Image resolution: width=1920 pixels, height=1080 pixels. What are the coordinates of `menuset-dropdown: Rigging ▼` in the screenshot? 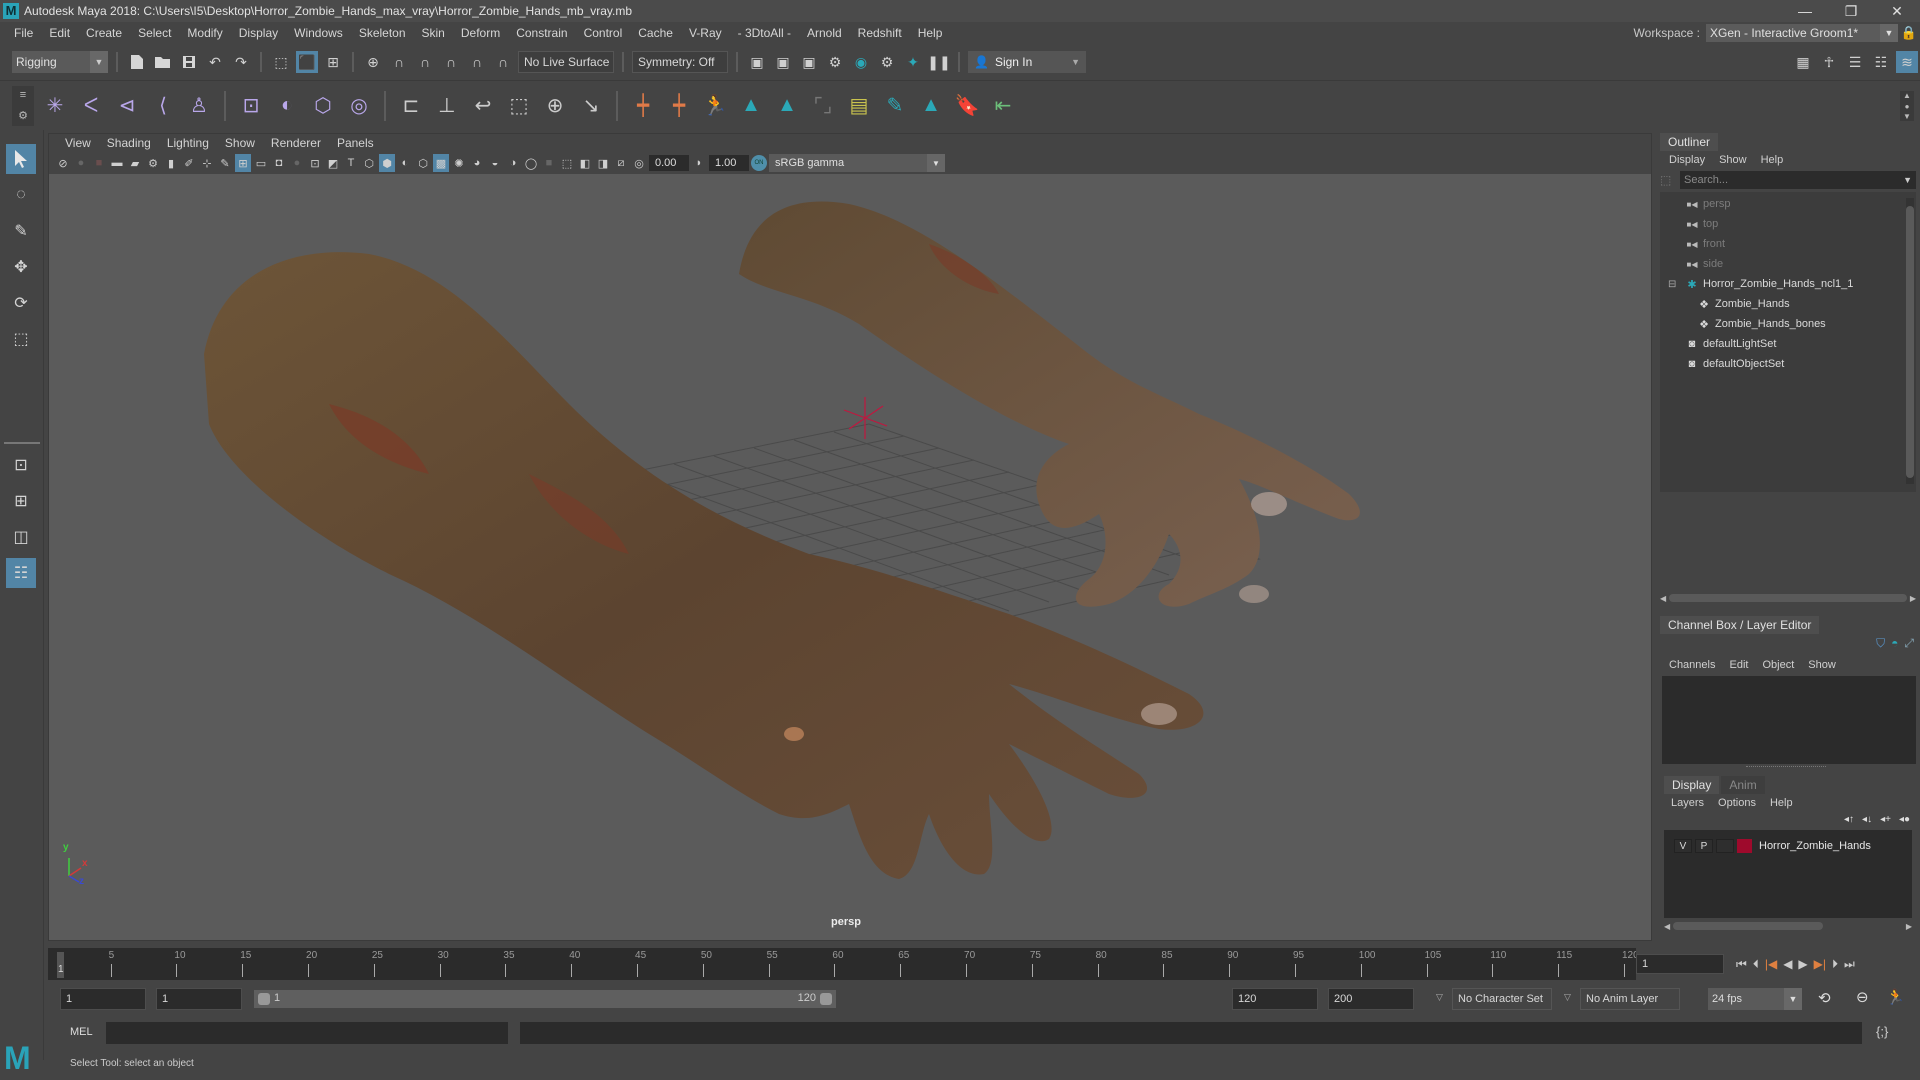 It's located at (60, 62).